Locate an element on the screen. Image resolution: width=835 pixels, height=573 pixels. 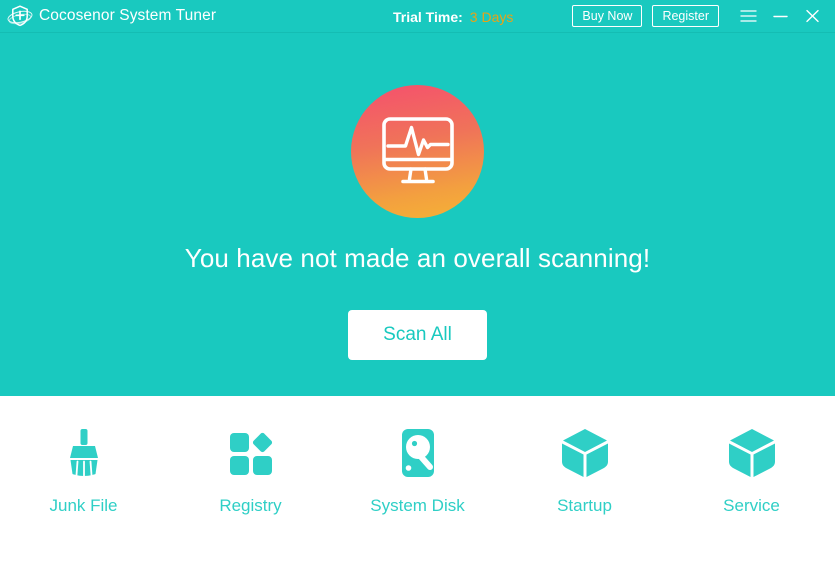
tool-item-registry: Registry is located at coordinates (250, 470).